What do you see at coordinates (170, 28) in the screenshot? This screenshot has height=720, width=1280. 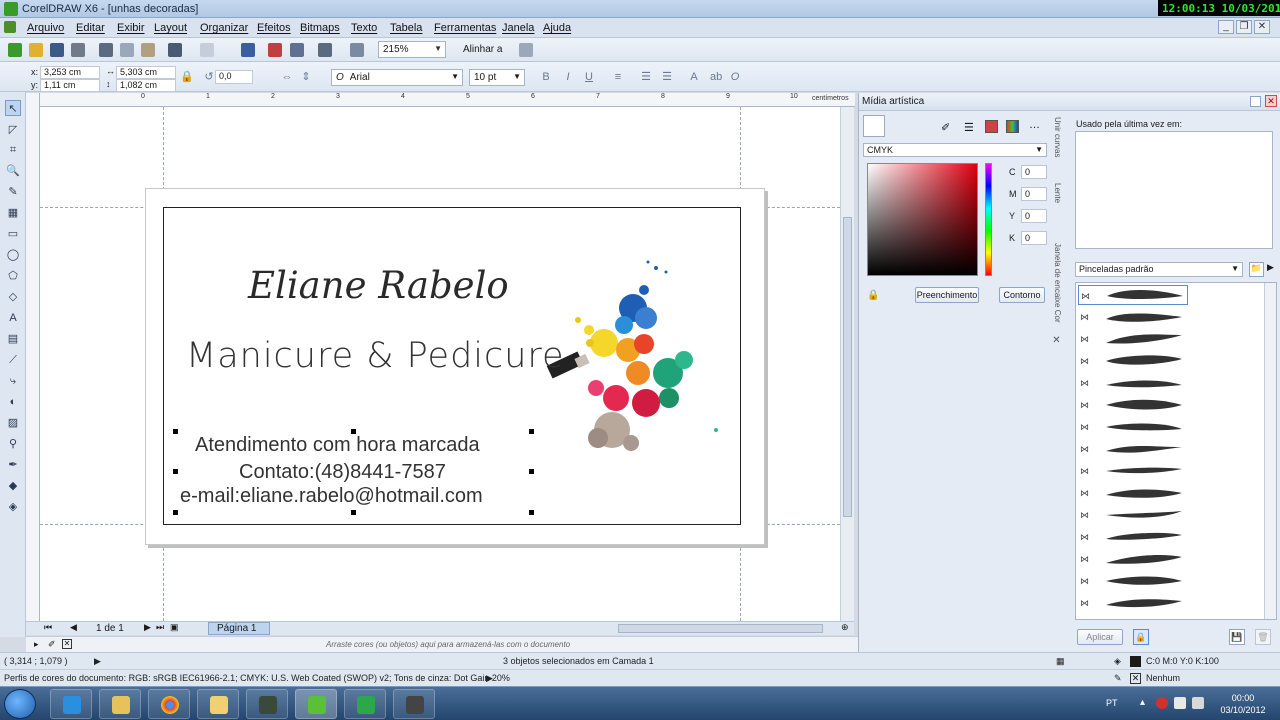 I see `menu-layout: Layout` at bounding box center [170, 28].